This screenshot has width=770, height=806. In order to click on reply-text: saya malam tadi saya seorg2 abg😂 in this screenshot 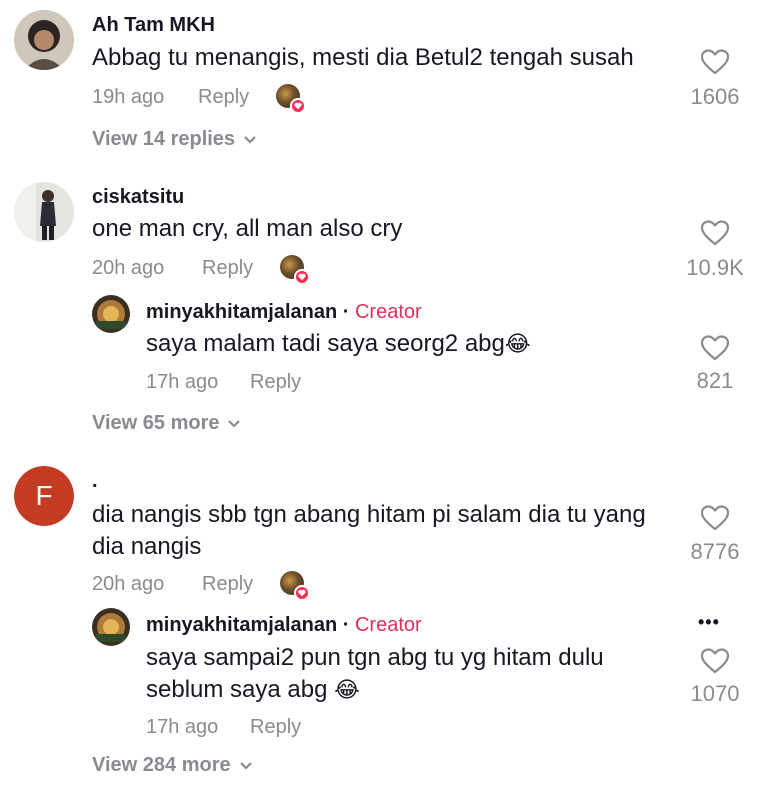, I will do `click(406, 344)`.